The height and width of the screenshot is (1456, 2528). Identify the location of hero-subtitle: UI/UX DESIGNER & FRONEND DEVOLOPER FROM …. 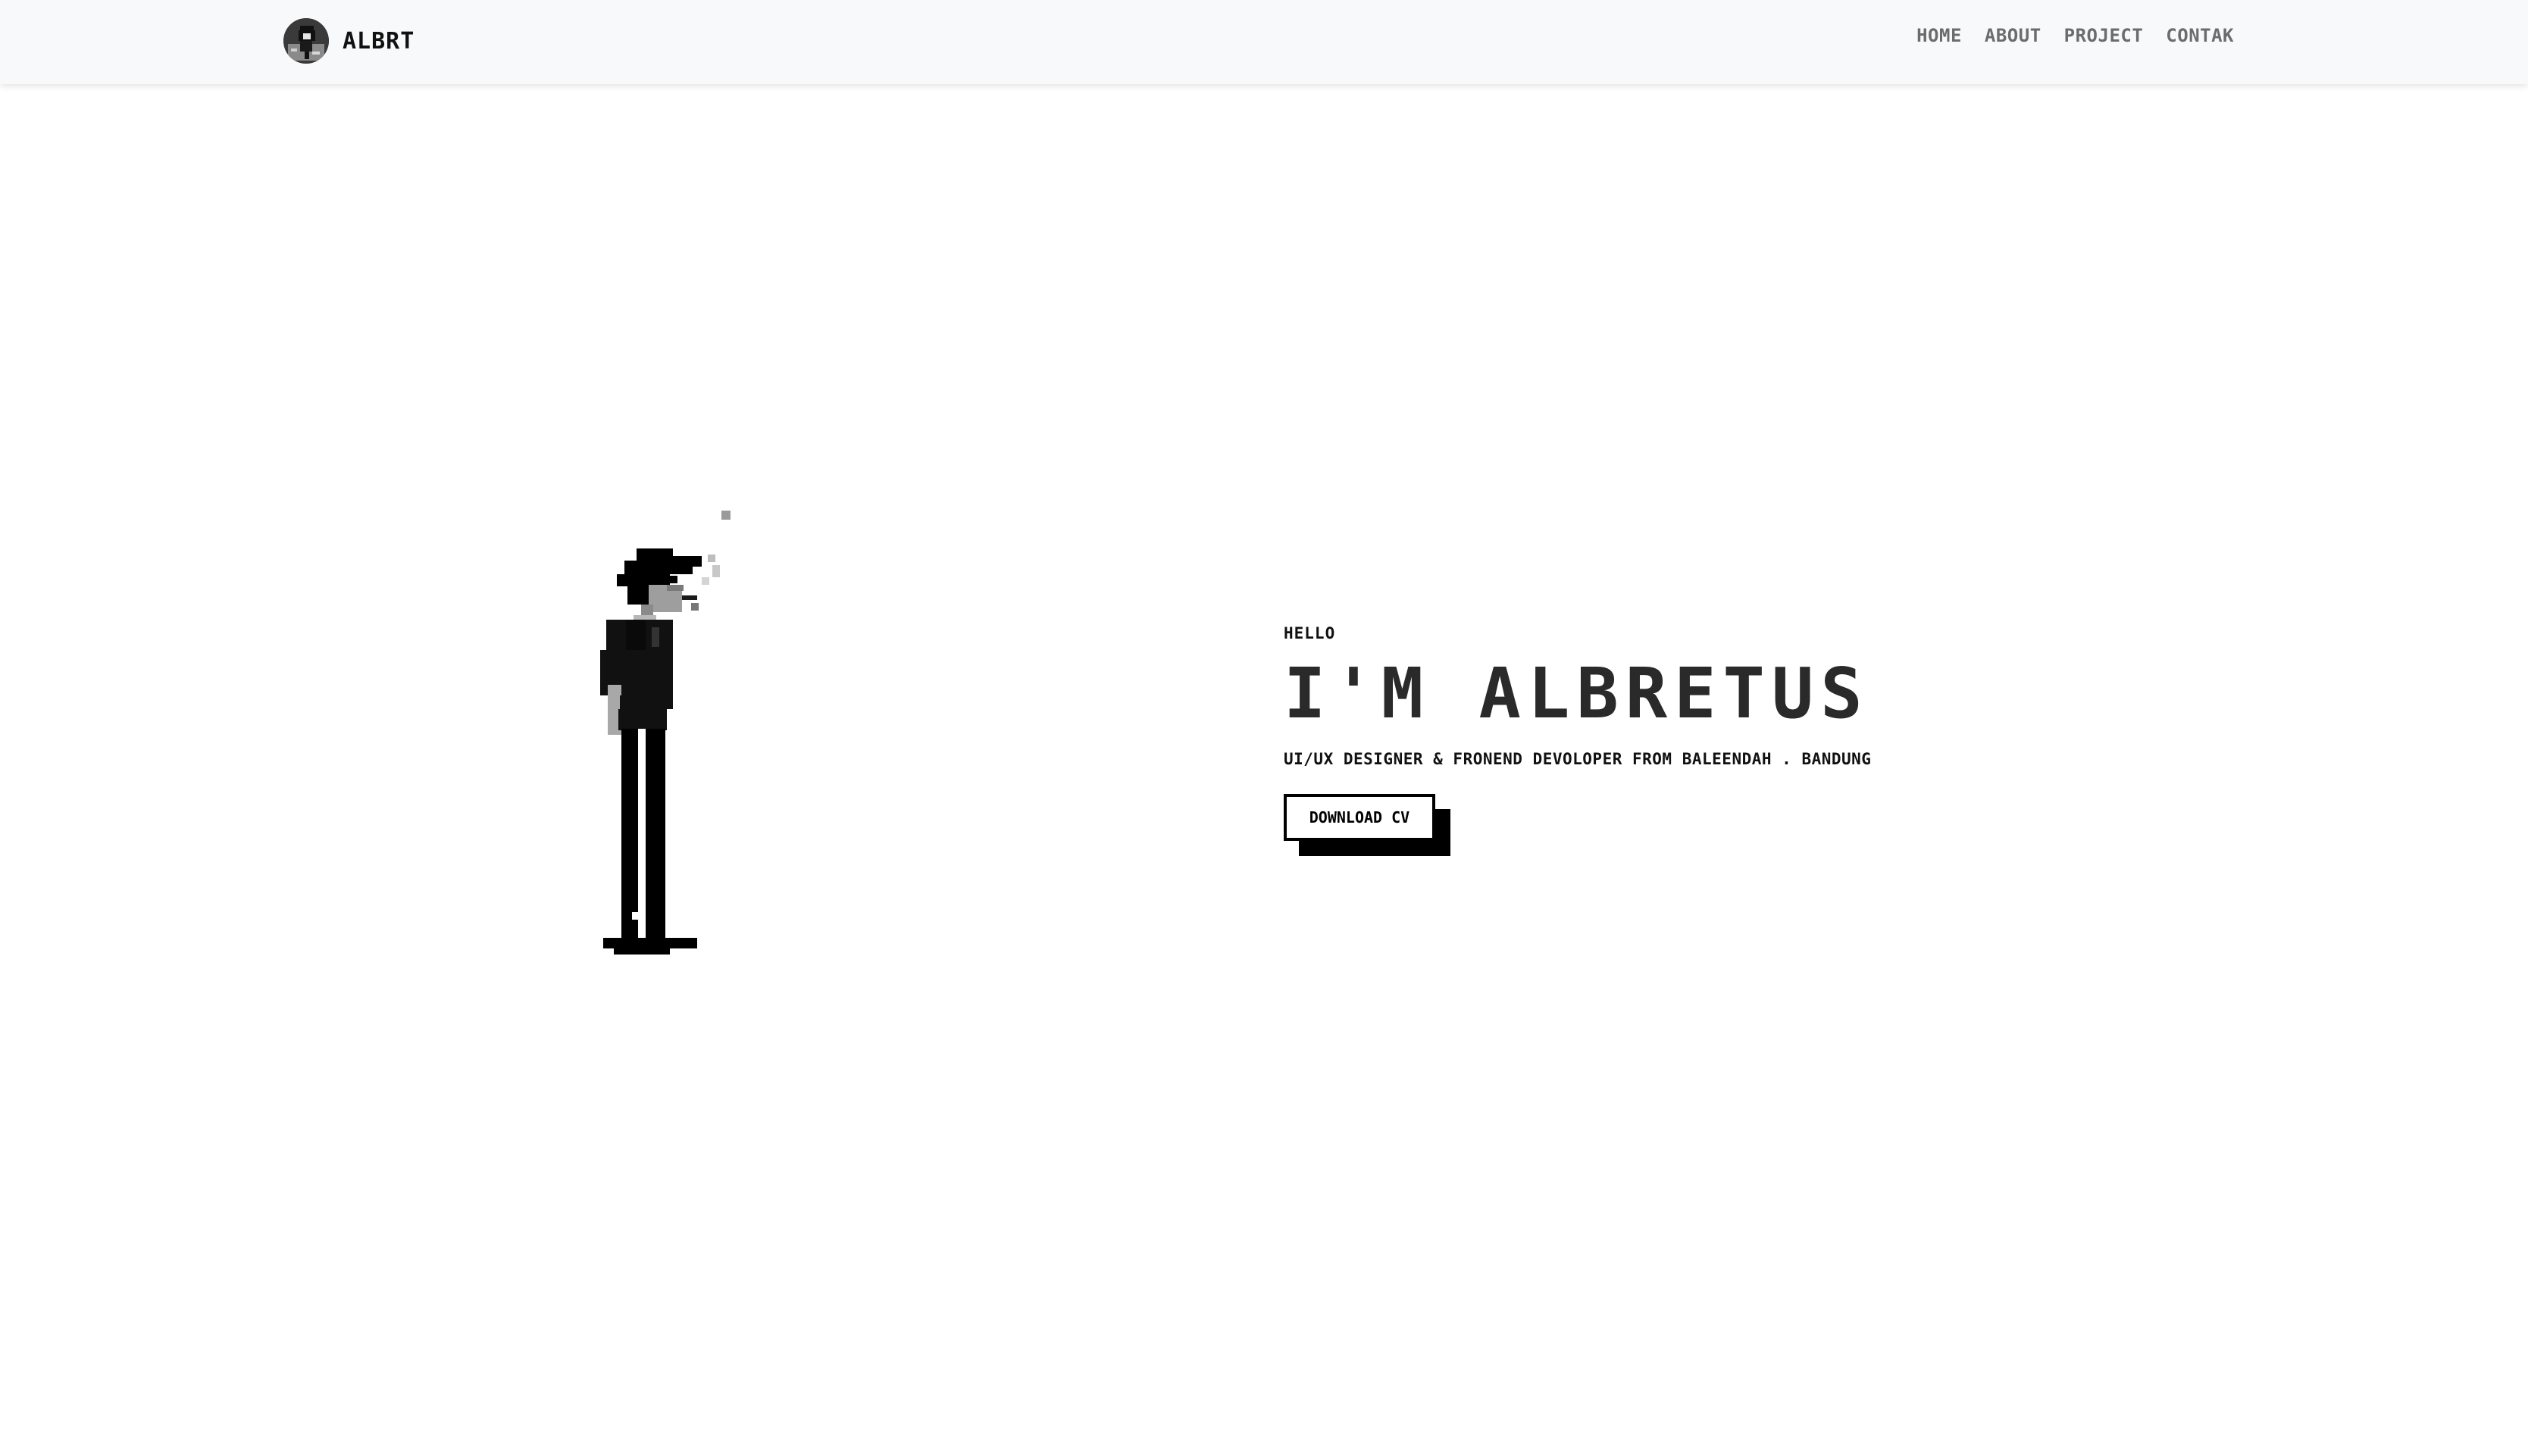
(1578, 759).